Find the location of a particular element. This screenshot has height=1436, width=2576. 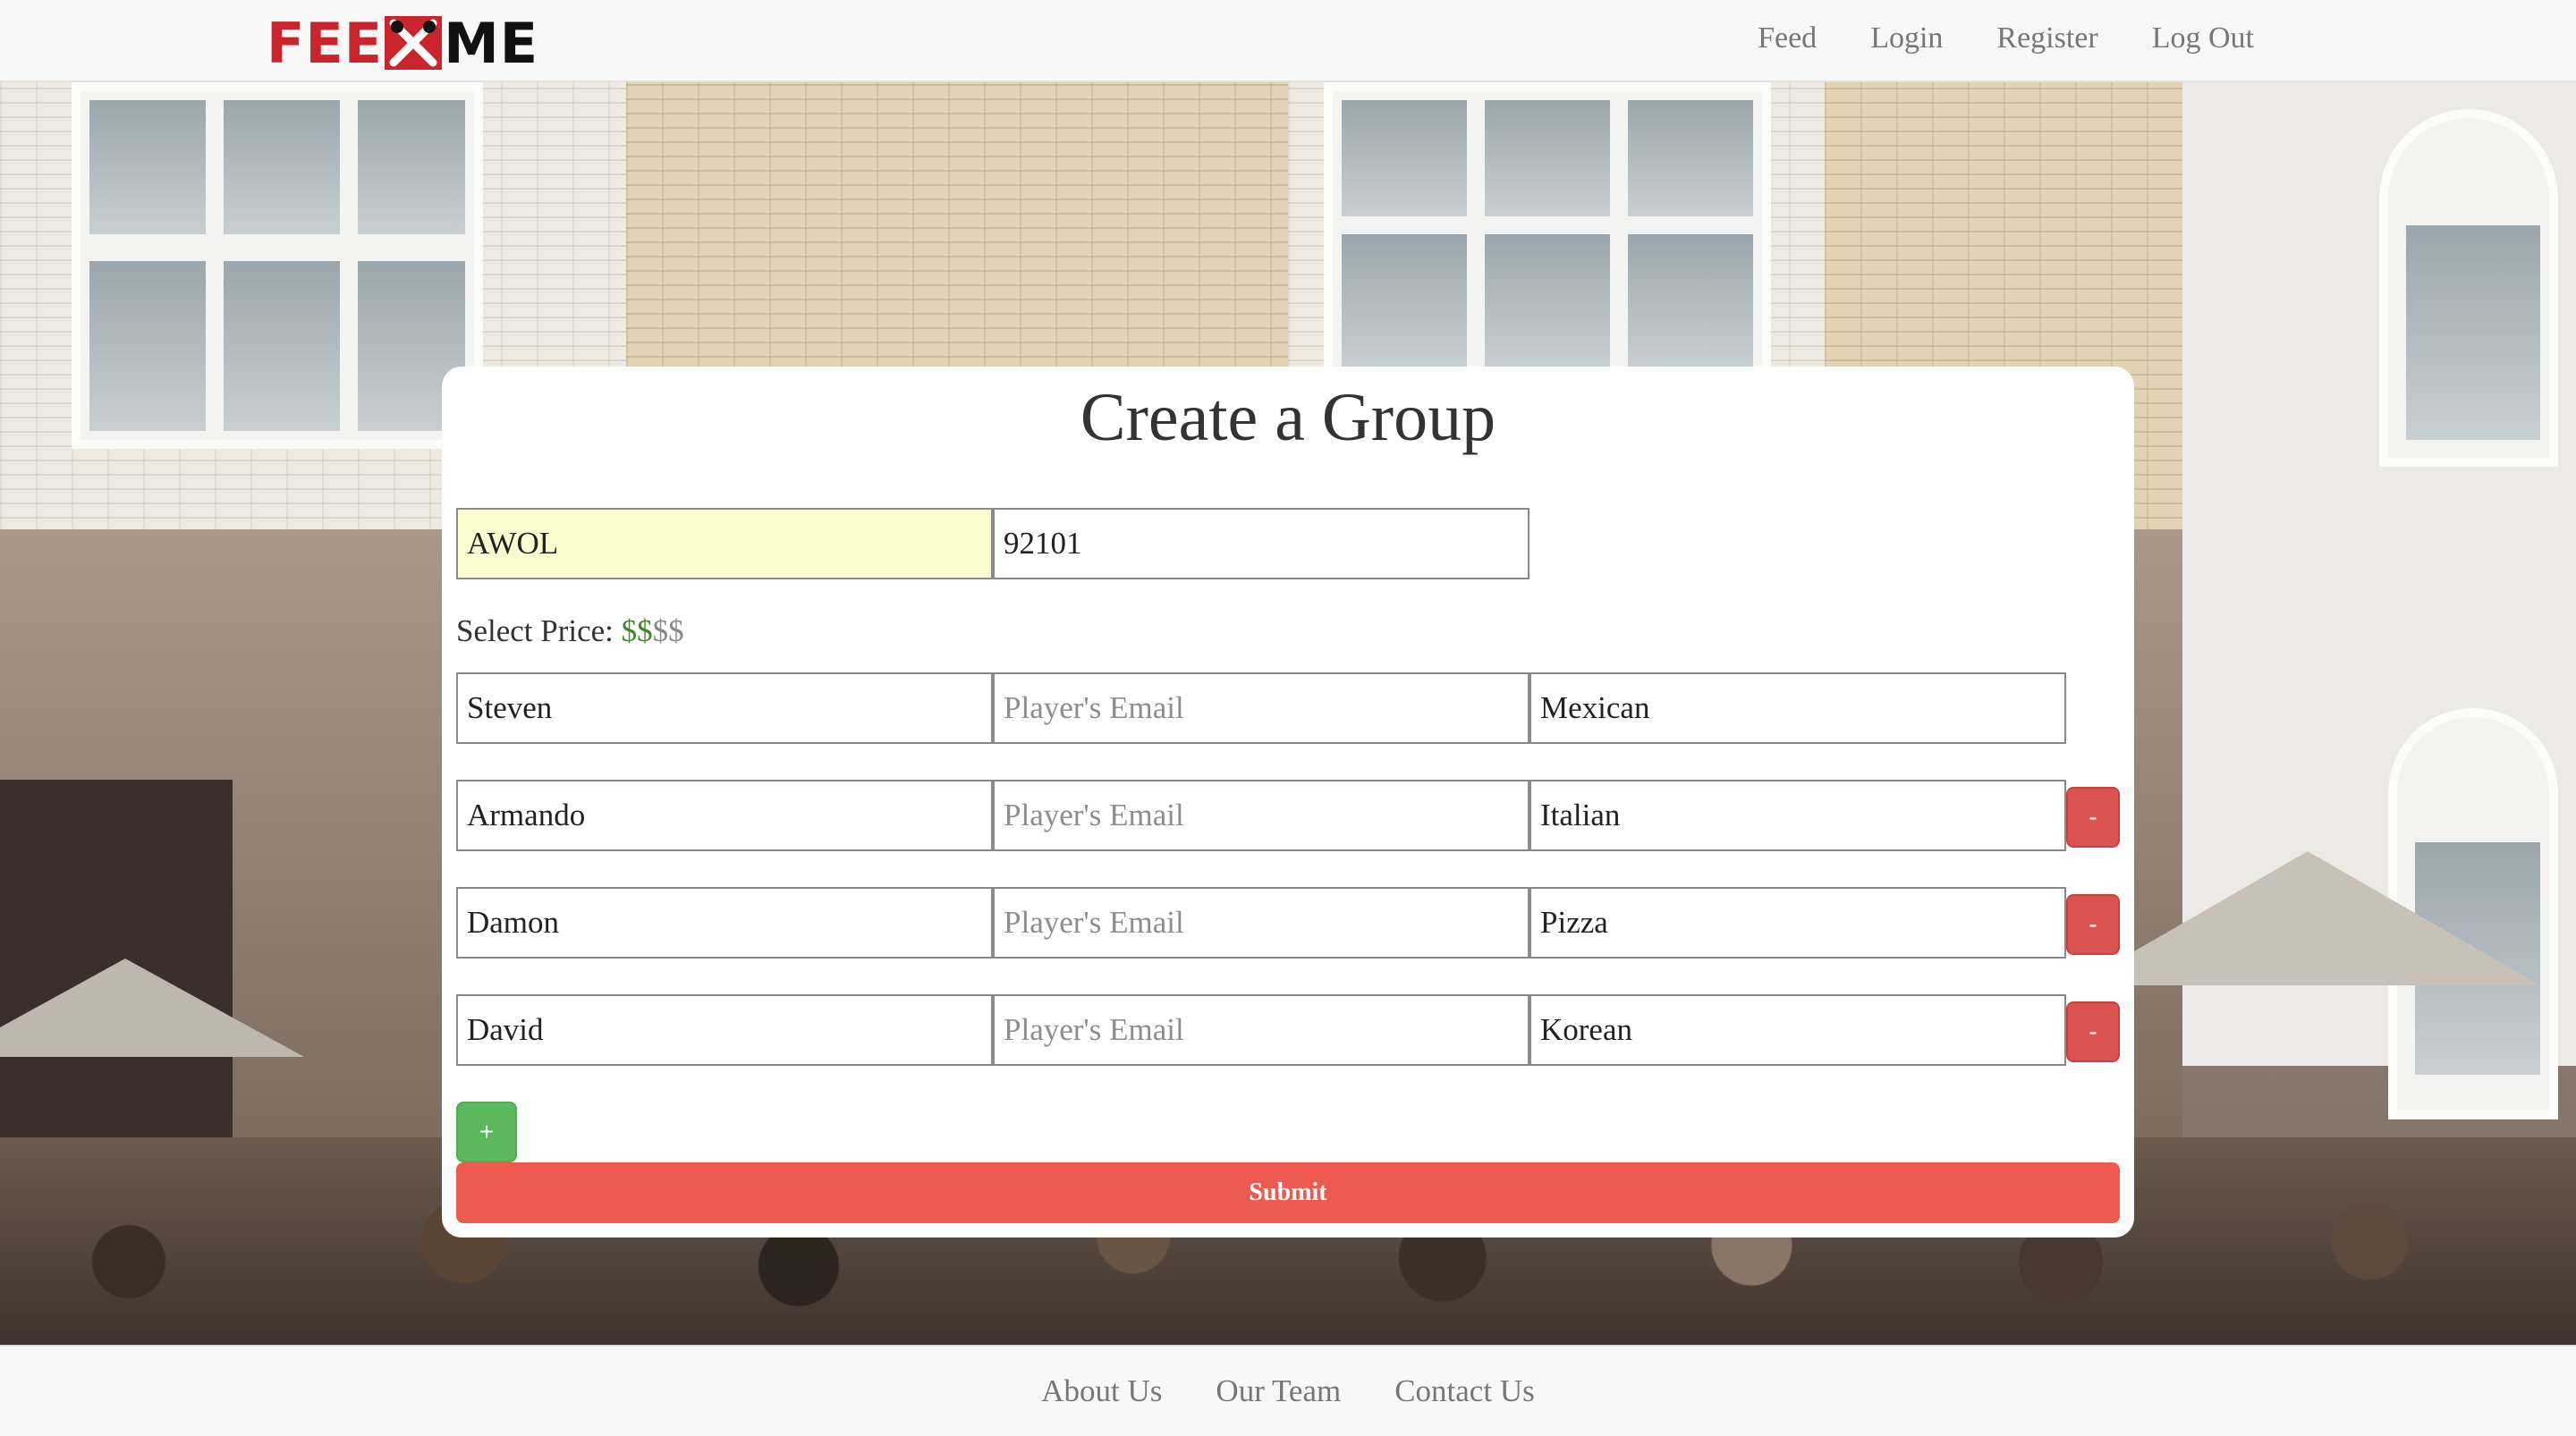

footer: About Us Our Team Contact Us is located at coordinates (1288, 1390).